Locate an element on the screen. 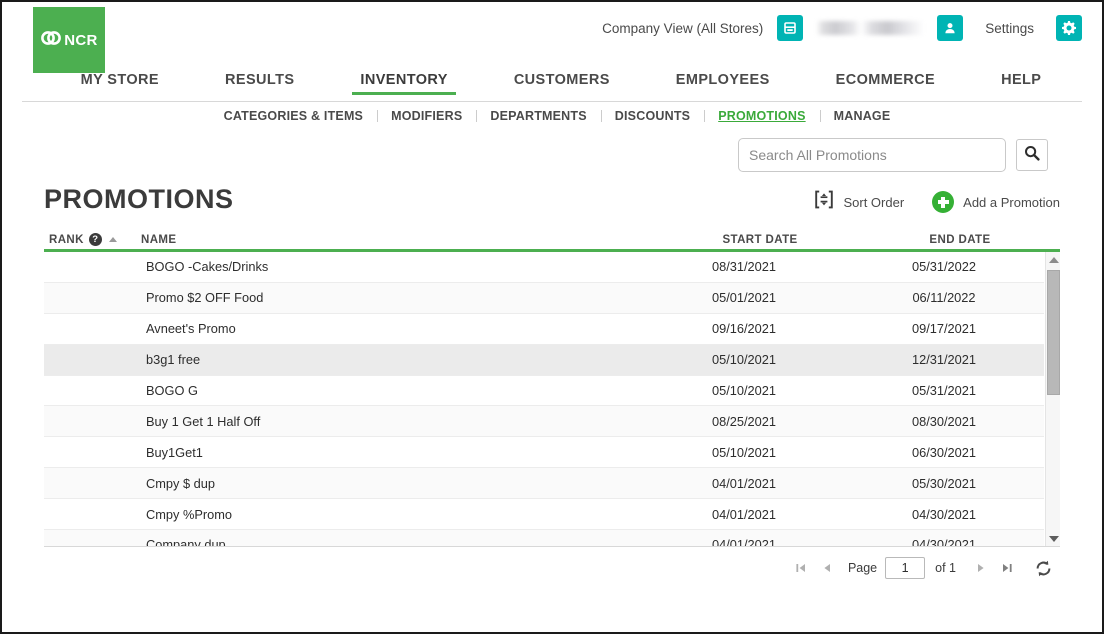 The width and height of the screenshot is (1104, 634). company-view-label: Company View (All Stores) is located at coordinates (683, 28).